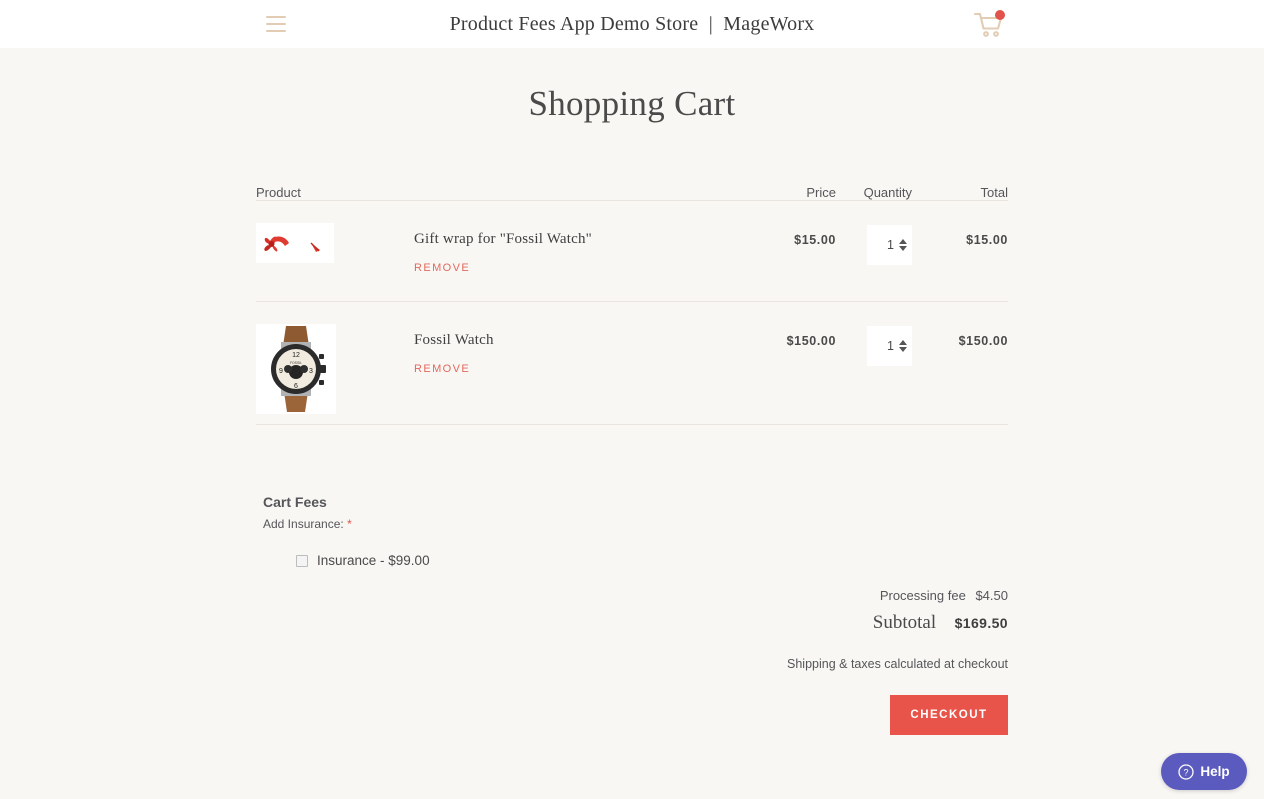 This screenshot has width=1264, height=799. What do you see at coordinates (454, 340) in the screenshot?
I see `product-name: Fossil Watch` at bounding box center [454, 340].